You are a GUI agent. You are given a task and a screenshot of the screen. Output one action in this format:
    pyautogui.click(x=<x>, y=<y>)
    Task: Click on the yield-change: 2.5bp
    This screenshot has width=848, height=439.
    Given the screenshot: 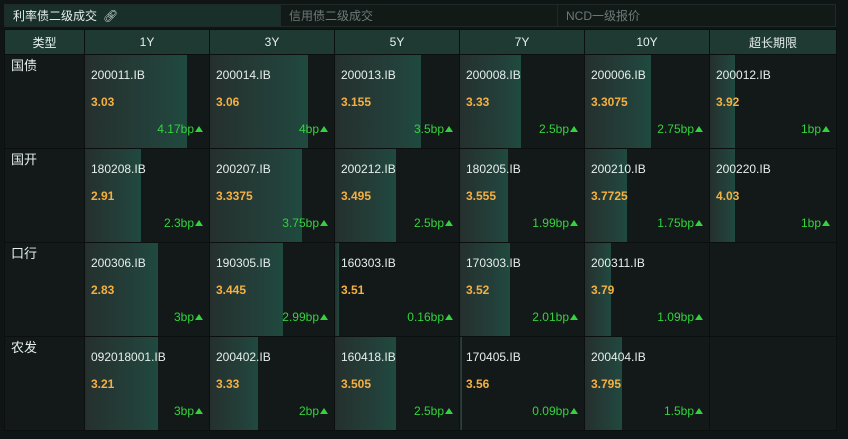 What is the action you would take?
    pyautogui.click(x=558, y=129)
    